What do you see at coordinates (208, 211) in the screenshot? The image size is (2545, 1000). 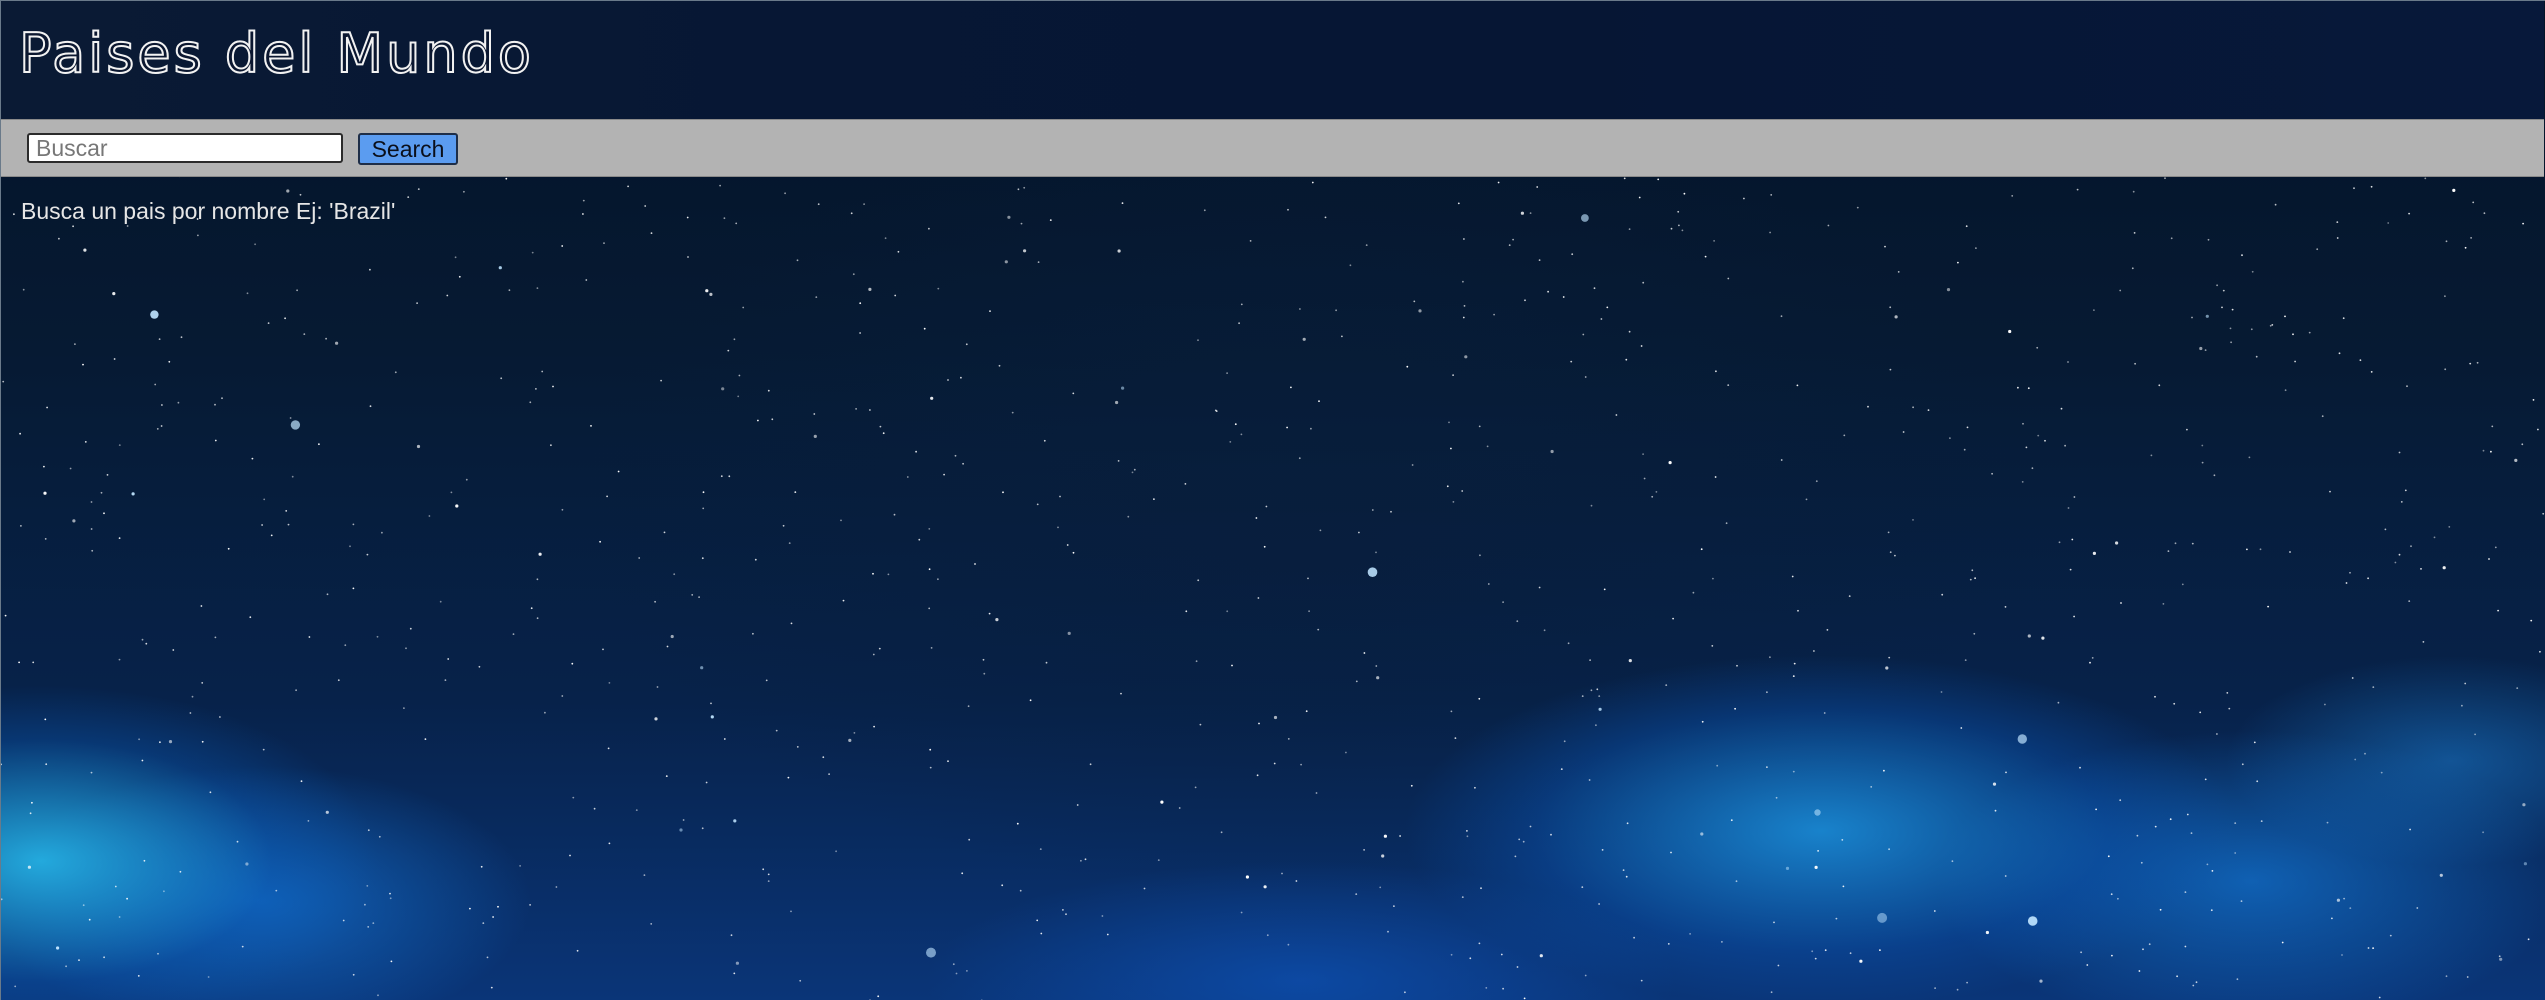 I see `search-hint: Busca un pais por nombre Ej: 'Brazil'` at bounding box center [208, 211].